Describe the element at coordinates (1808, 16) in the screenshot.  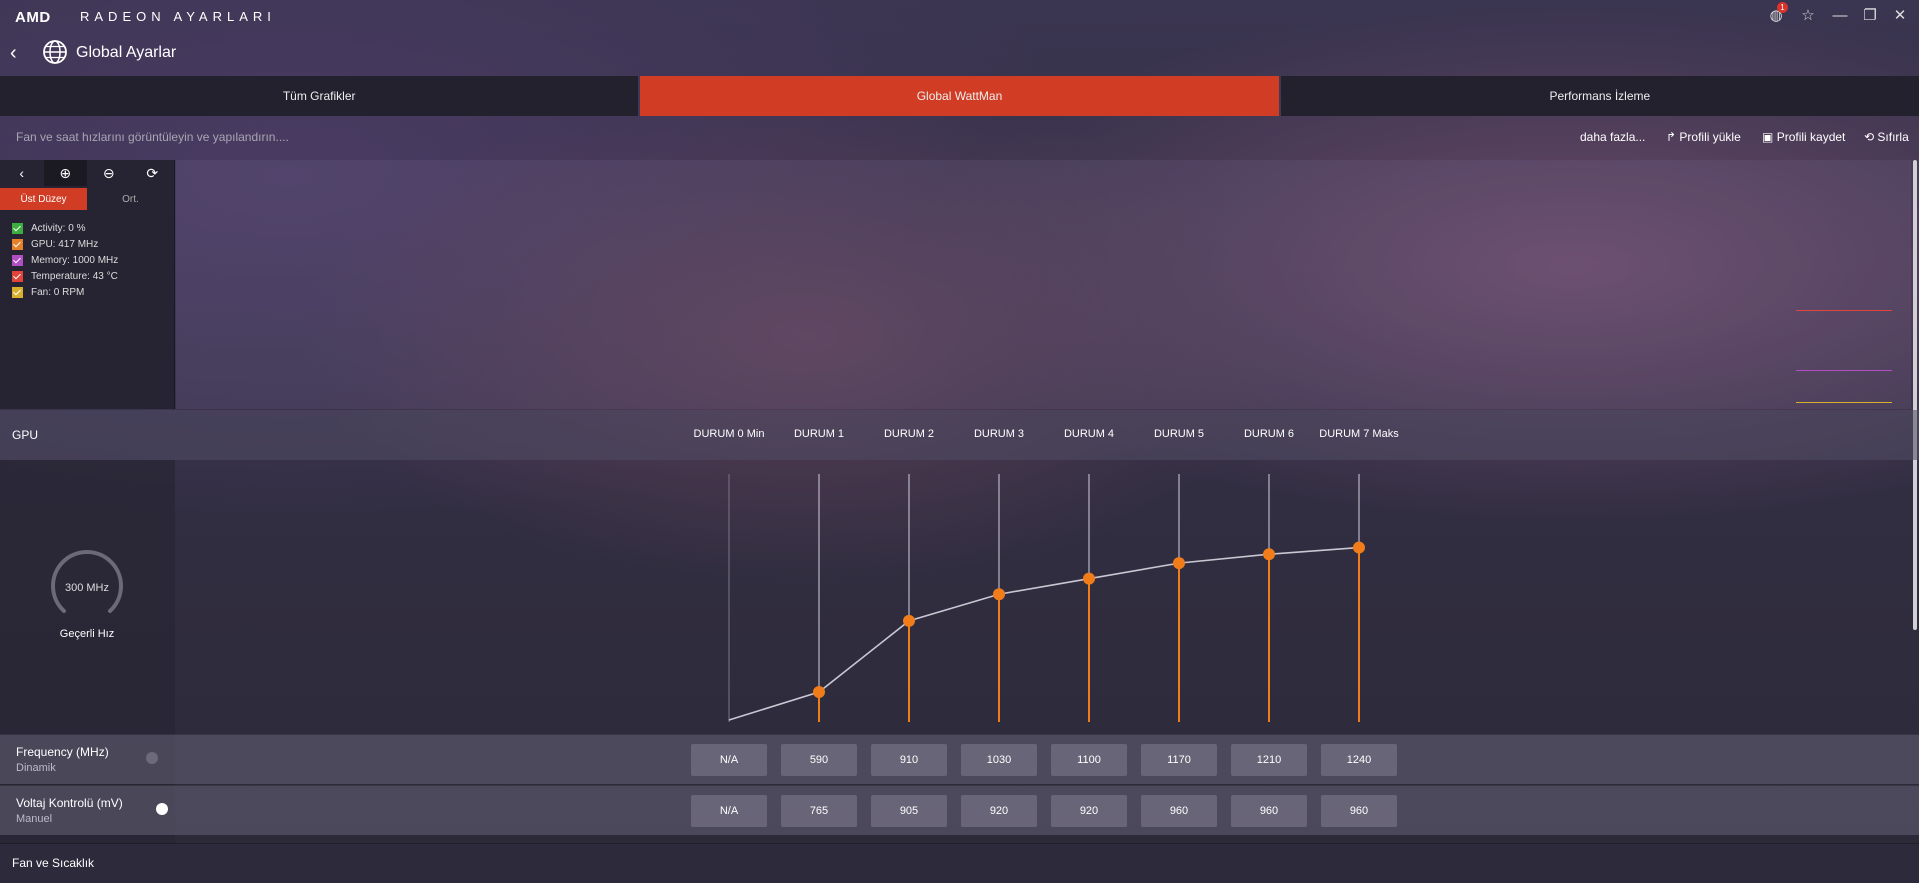
I see `favorites-star-icon: ☆` at that location.